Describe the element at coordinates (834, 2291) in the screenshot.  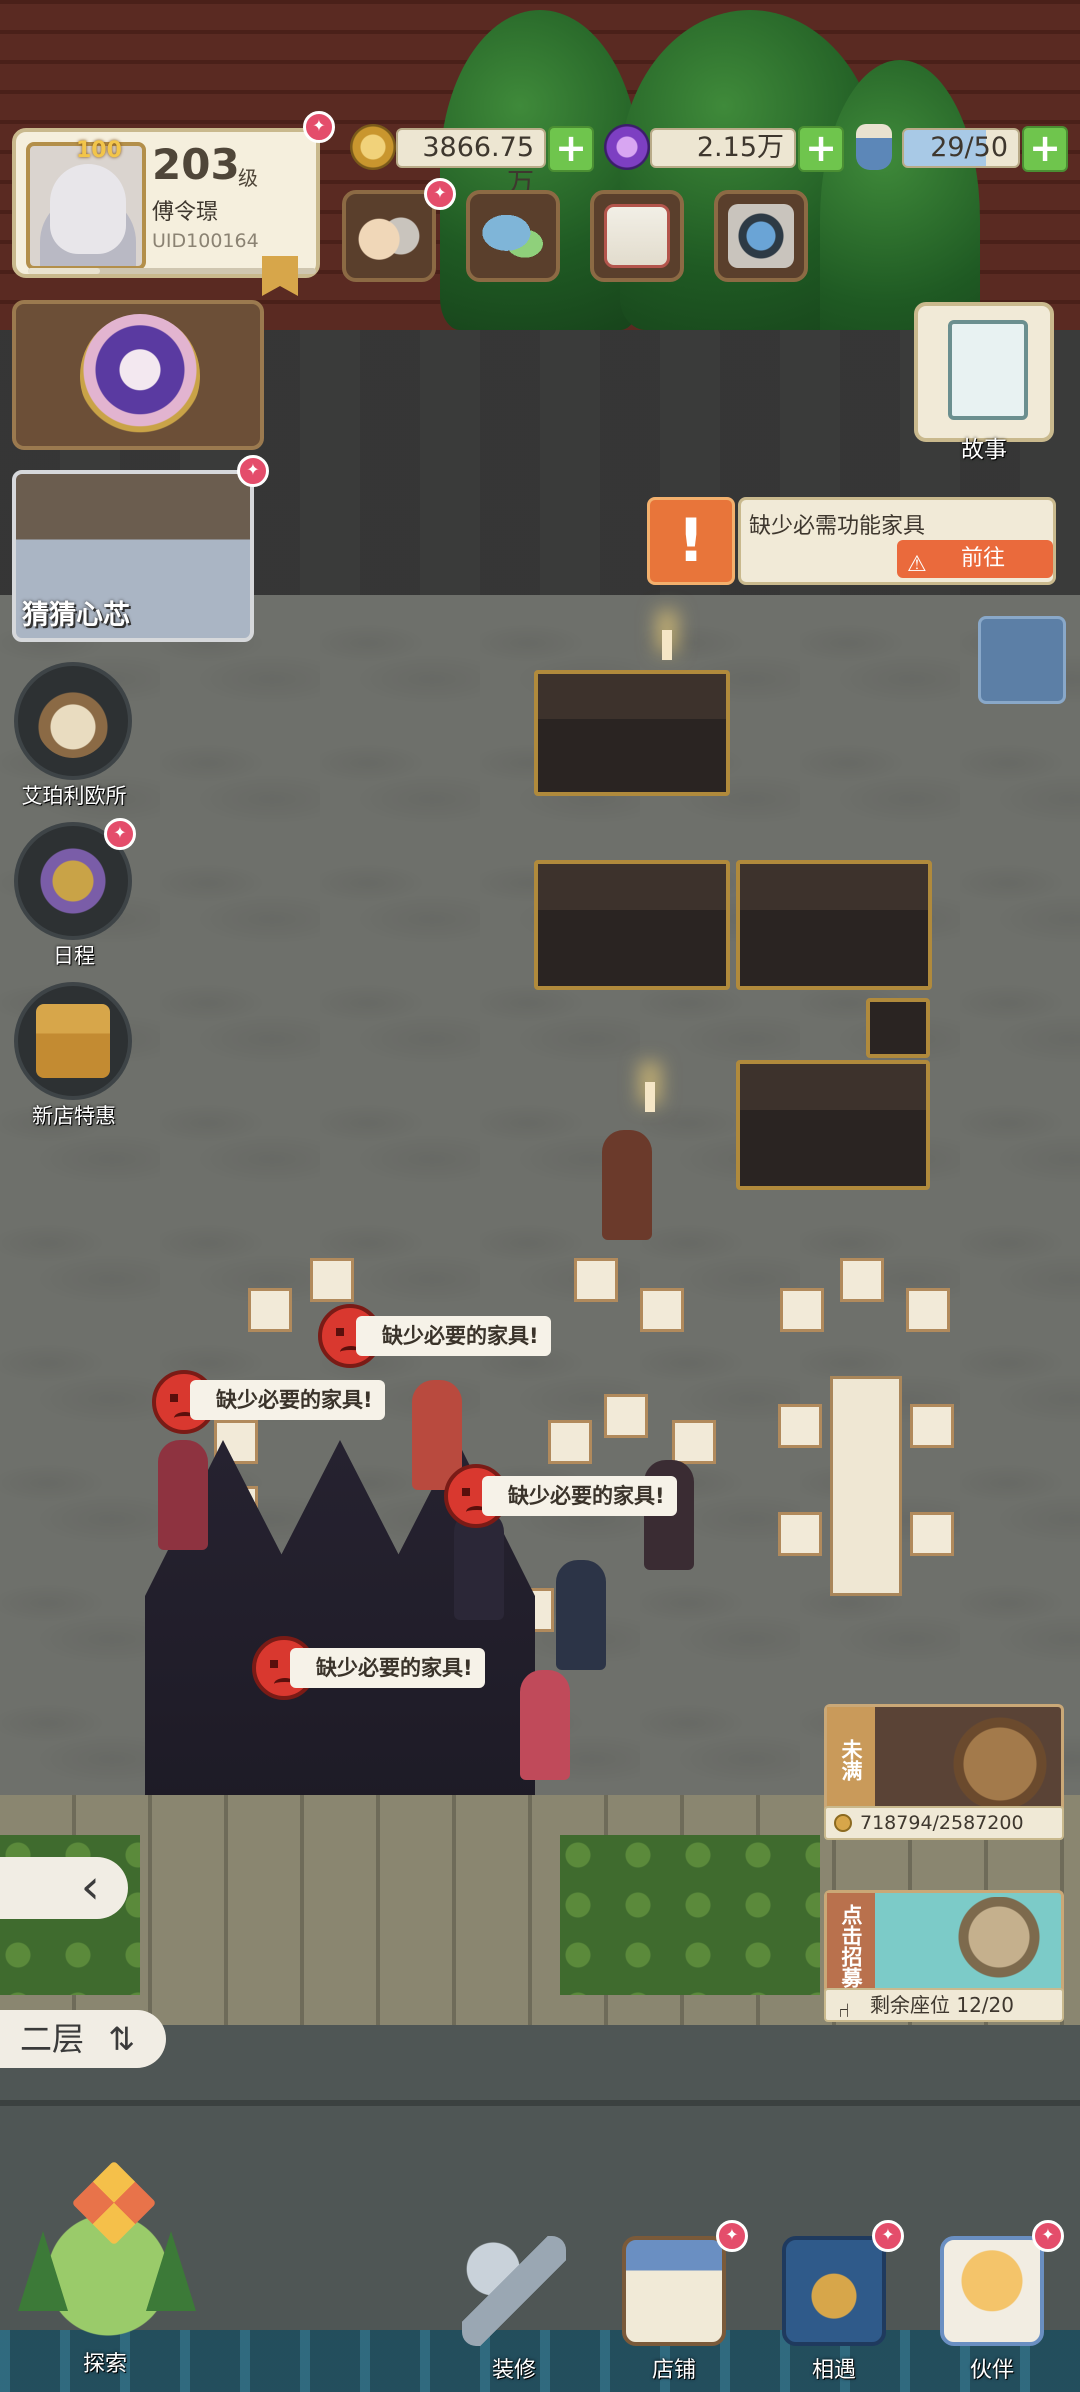
I see `encounter-icon` at that location.